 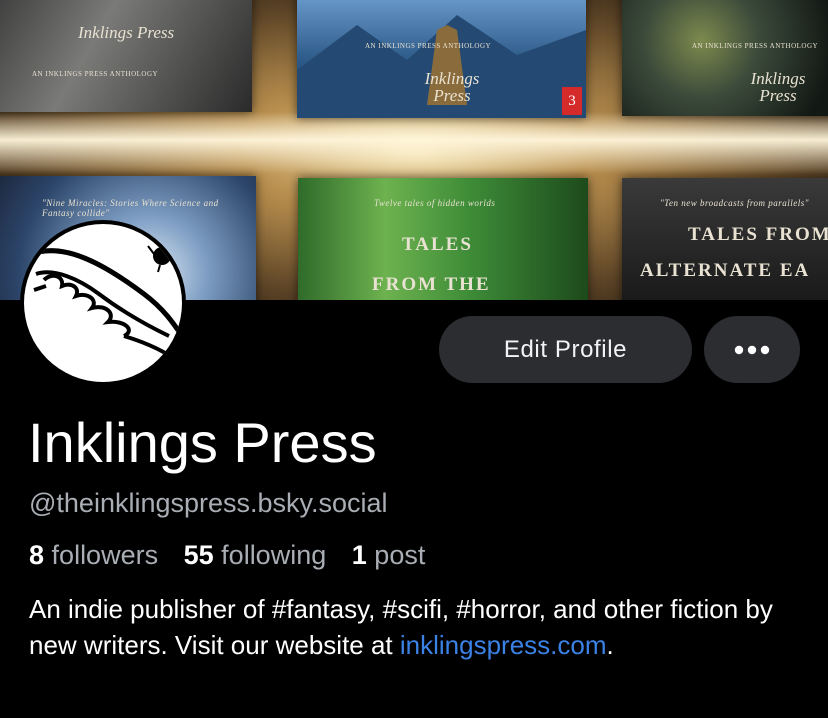 What do you see at coordinates (610, 645) in the screenshot?
I see `bio-end: .` at bounding box center [610, 645].